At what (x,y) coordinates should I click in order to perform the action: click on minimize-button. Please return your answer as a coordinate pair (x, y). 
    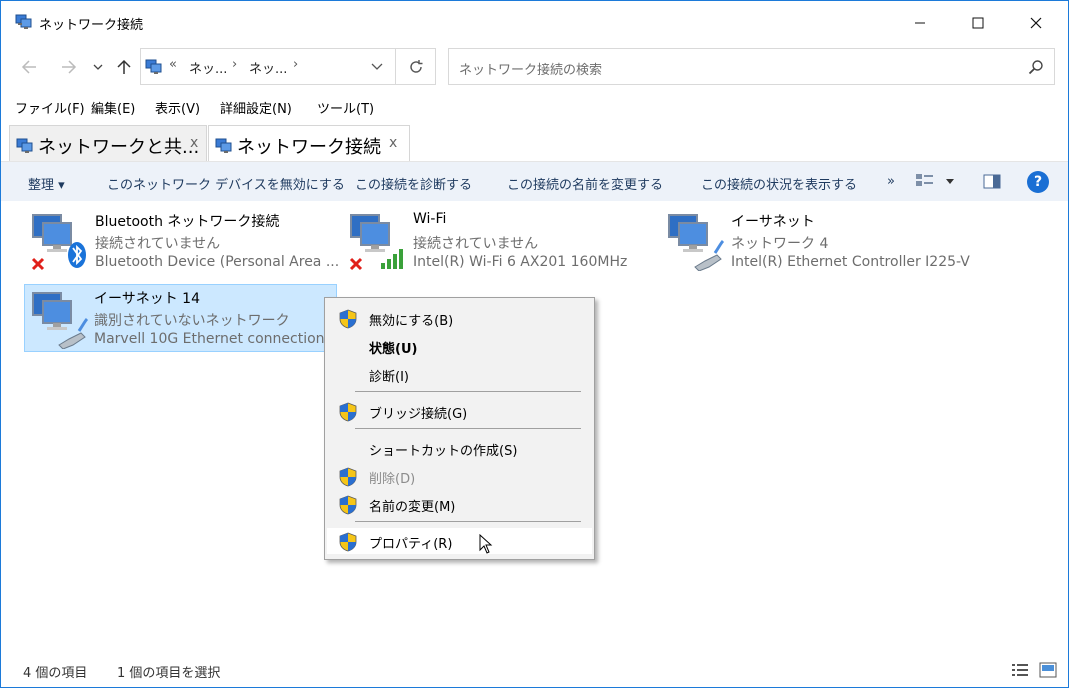
    Looking at the image, I should click on (920, 23).